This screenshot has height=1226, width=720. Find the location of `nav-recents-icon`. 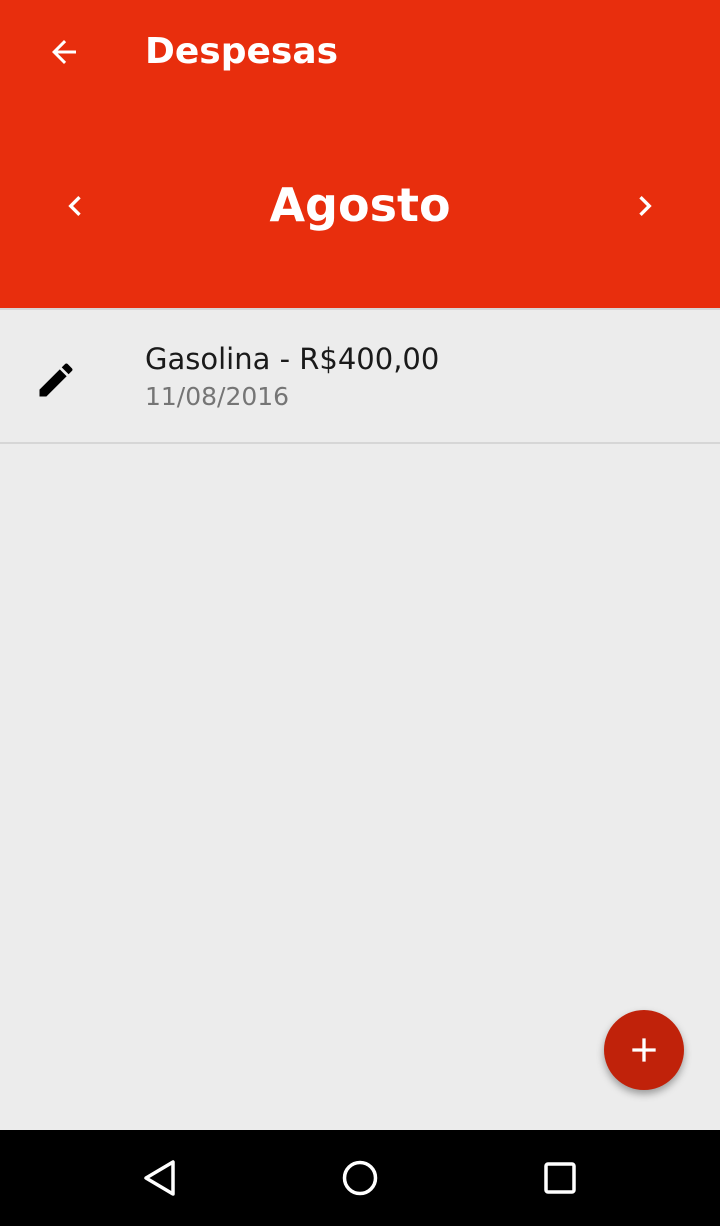

nav-recents-icon is located at coordinates (560, 1178).